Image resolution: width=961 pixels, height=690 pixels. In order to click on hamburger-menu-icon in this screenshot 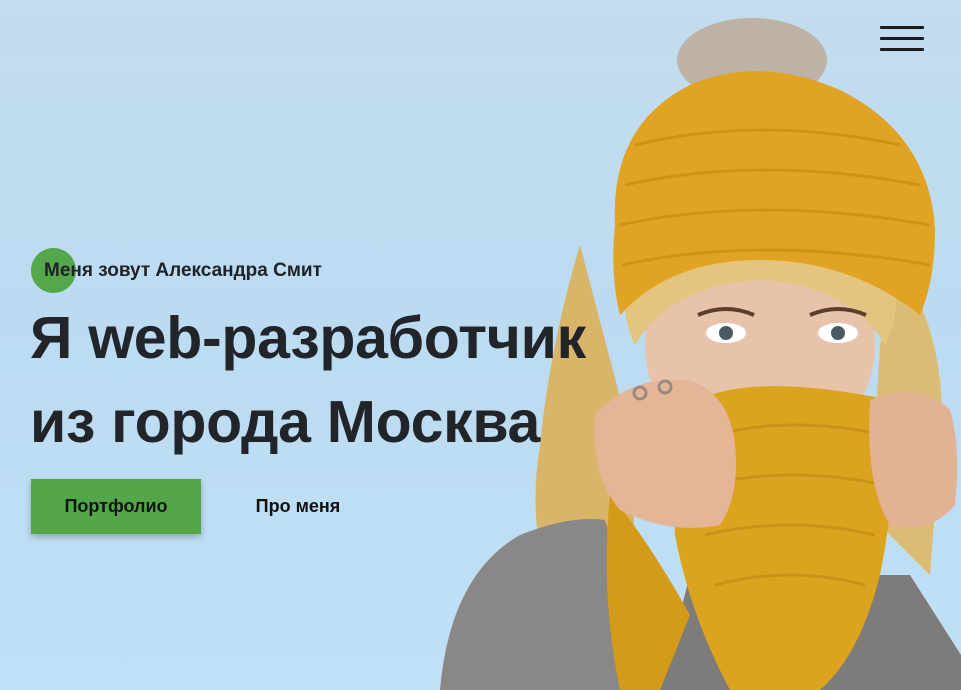, I will do `click(902, 39)`.